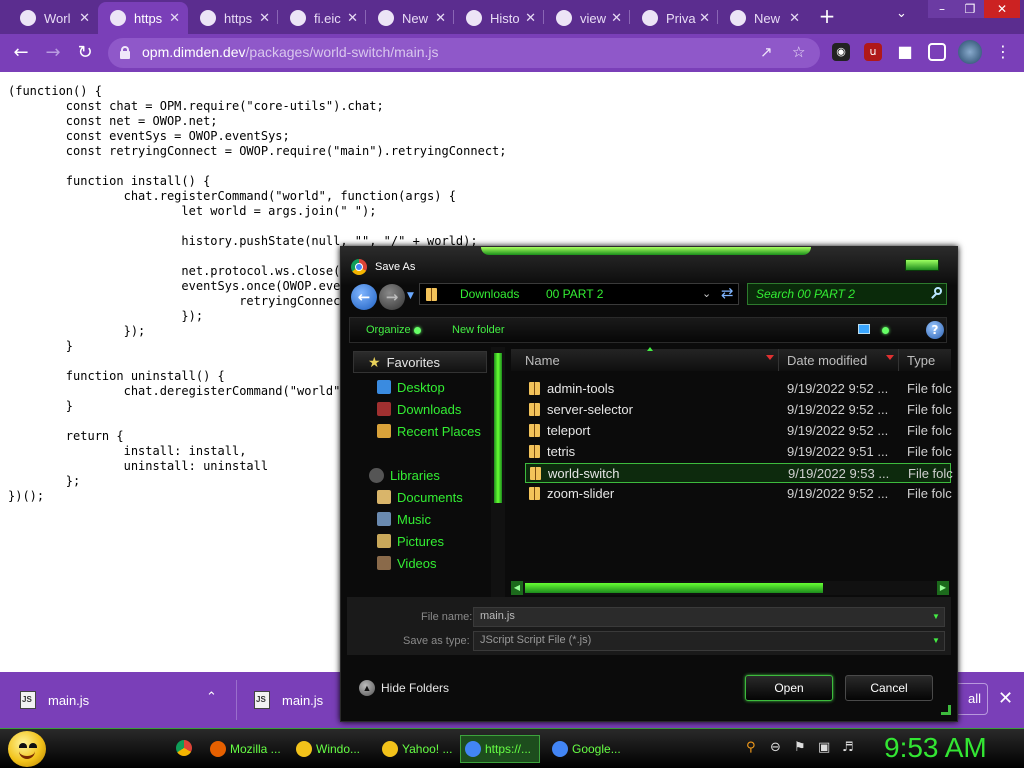  I want to click on nav-documents: Documents, so click(420, 497).